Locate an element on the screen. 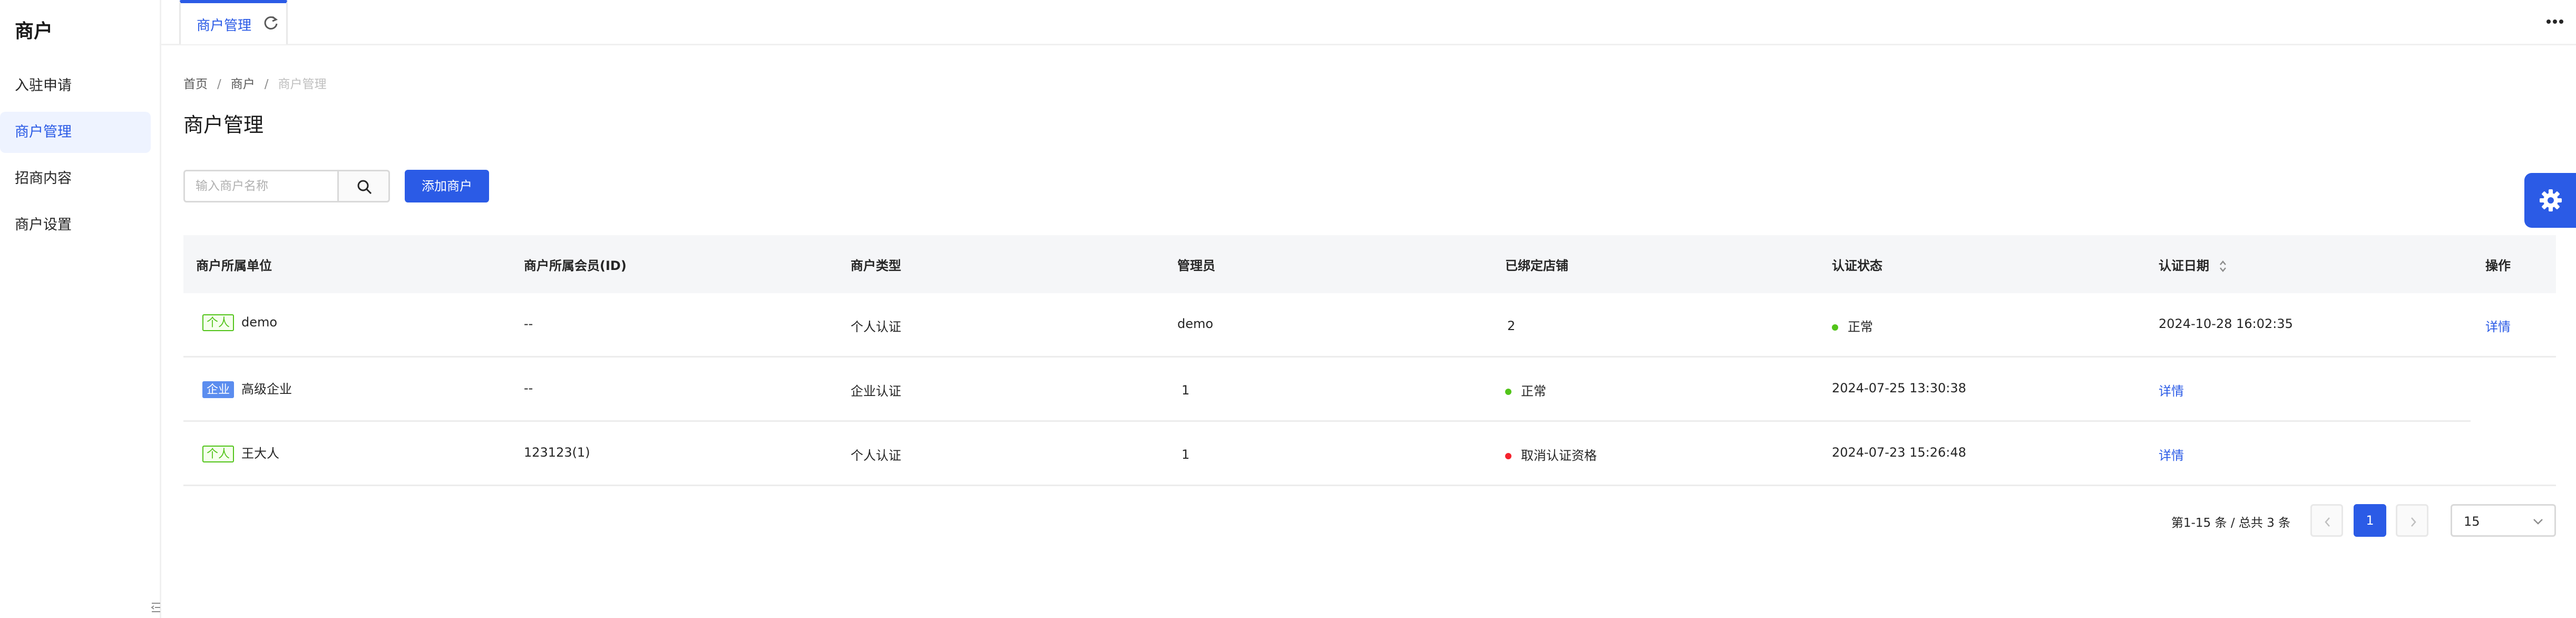 The height and width of the screenshot is (618, 2576). sort-icon is located at coordinates (2223, 266).